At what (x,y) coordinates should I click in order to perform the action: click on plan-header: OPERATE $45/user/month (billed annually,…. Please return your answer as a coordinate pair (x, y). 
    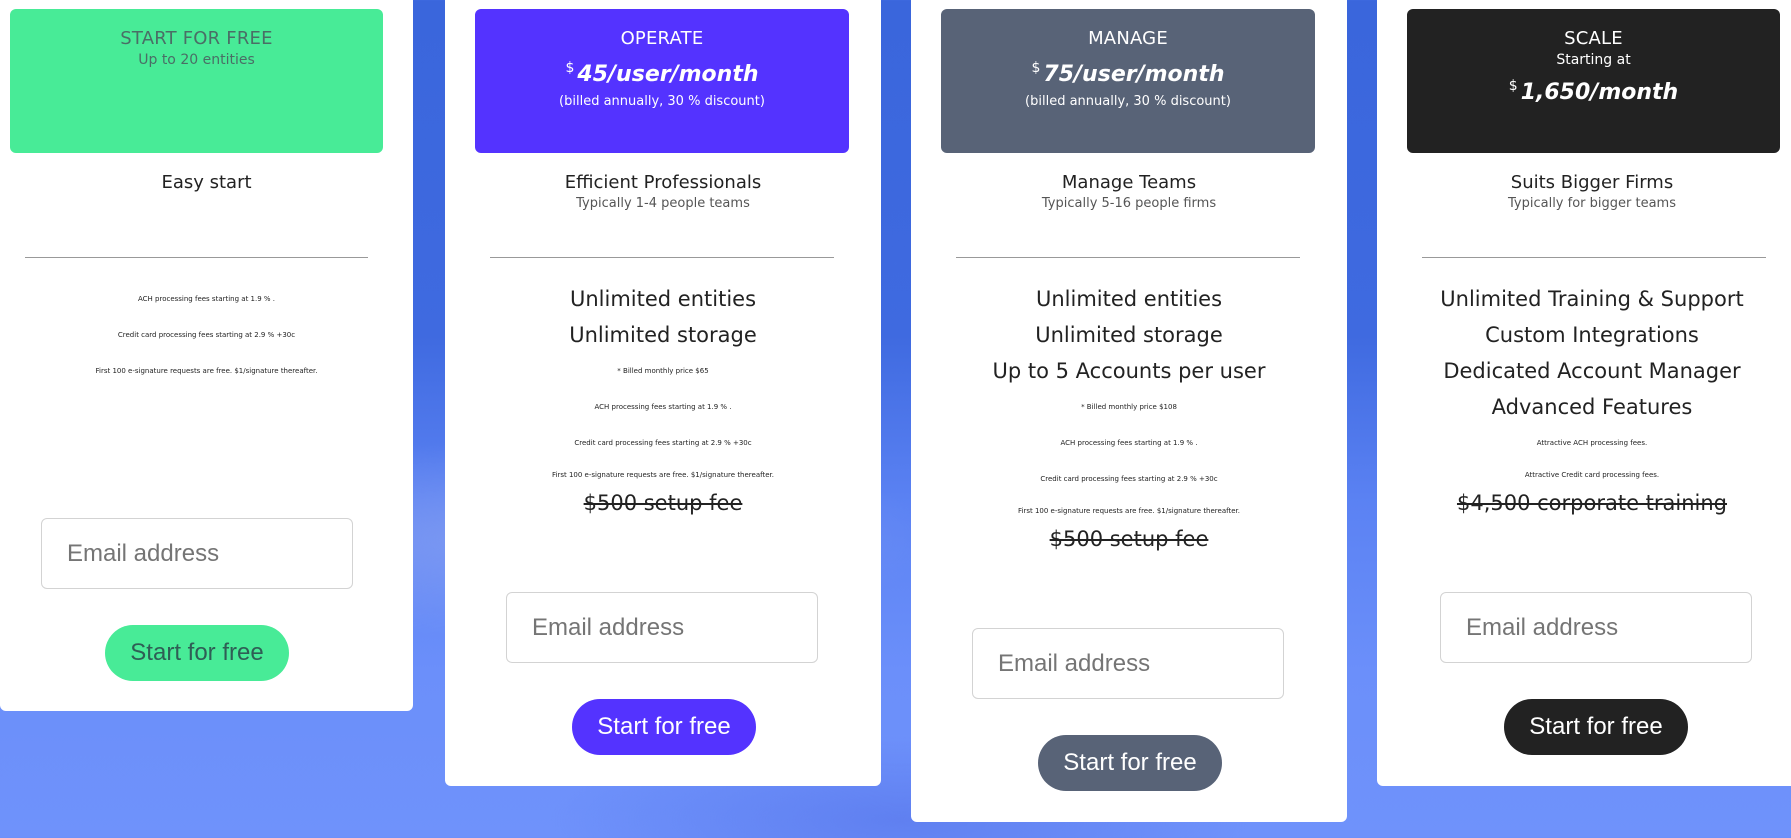
    Looking at the image, I should click on (662, 81).